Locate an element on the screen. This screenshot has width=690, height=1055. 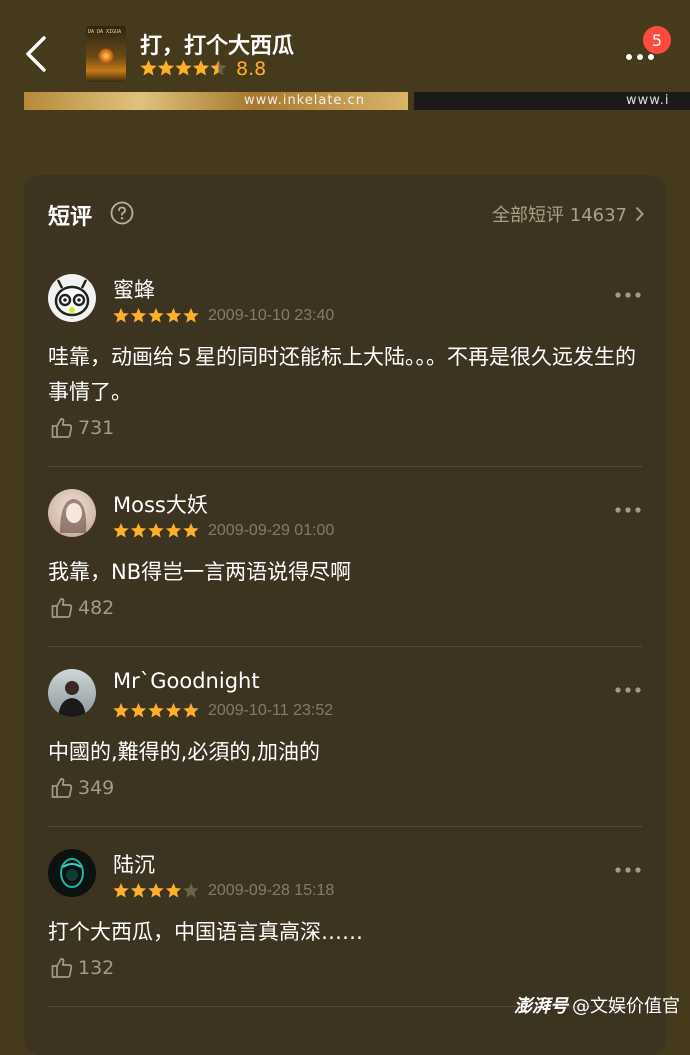
like-button: 731 is located at coordinates (82, 428).